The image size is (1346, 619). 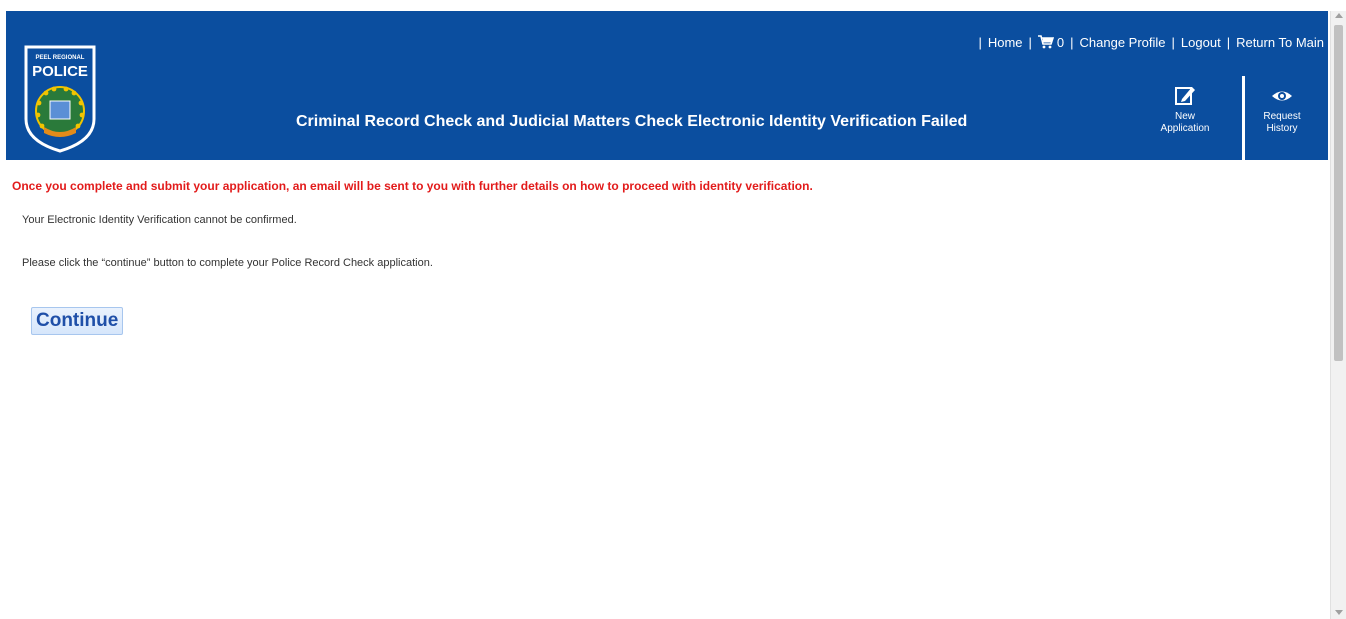 What do you see at coordinates (1282, 122) in the screenshot?
I see `request-history-label: Request History` at bounding box center [1282, 122].